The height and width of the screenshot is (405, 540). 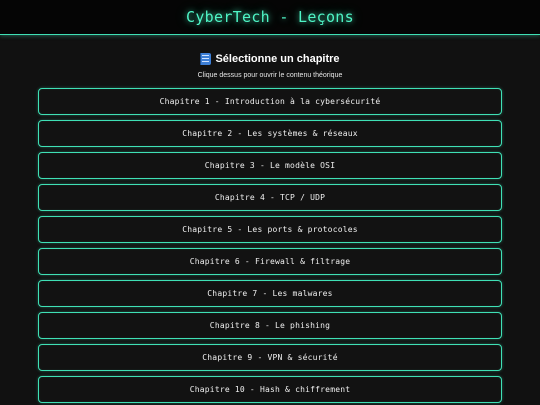 I want to click on section-header: Sélectionne un chapitre, so click(x=270, y=59).